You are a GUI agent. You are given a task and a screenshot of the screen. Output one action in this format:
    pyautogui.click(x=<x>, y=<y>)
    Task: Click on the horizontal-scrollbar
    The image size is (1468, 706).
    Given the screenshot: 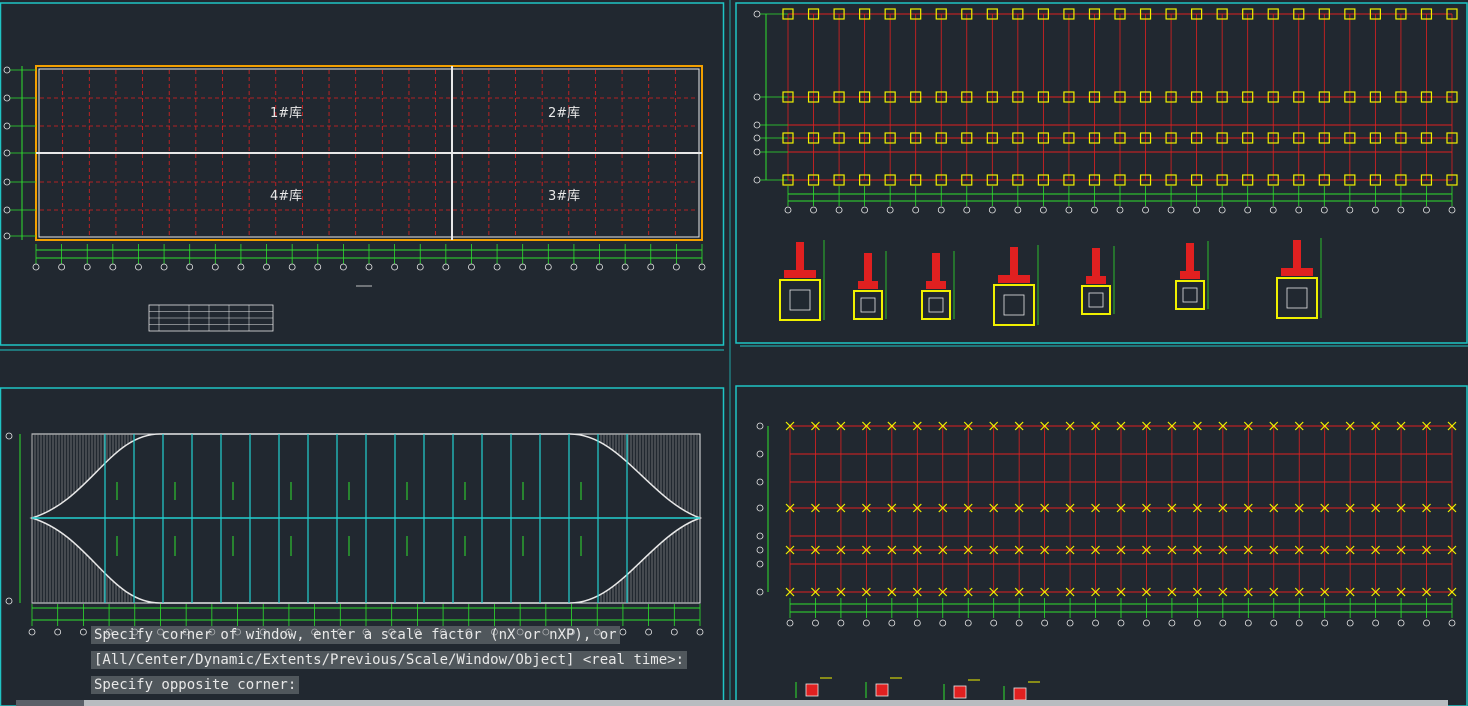 What is the action you would take?
    pyautogui.click(x=732, y=703)
    